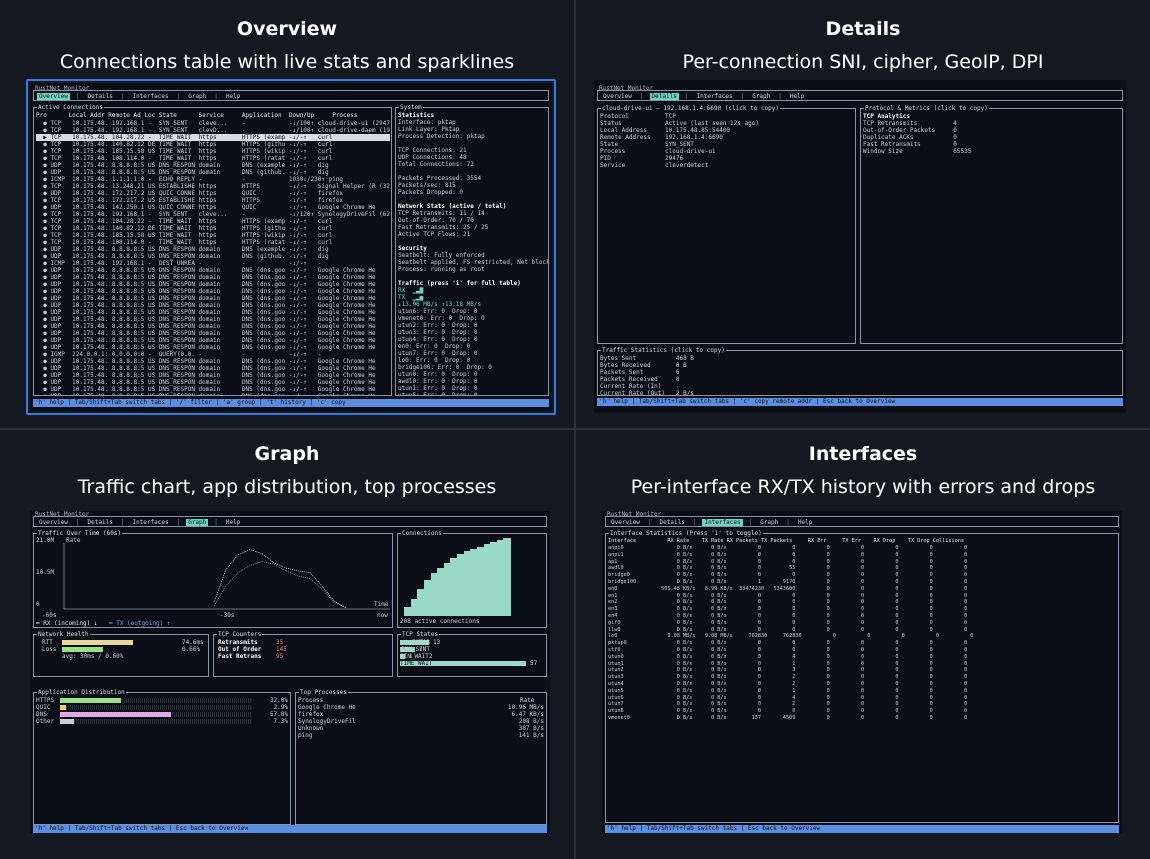 This screenshot has width=1150, height=859. I want to click on table-row: utun5 0 B/s 0 B/s 0 1 0 0 0 0 0, so click(862, 691).